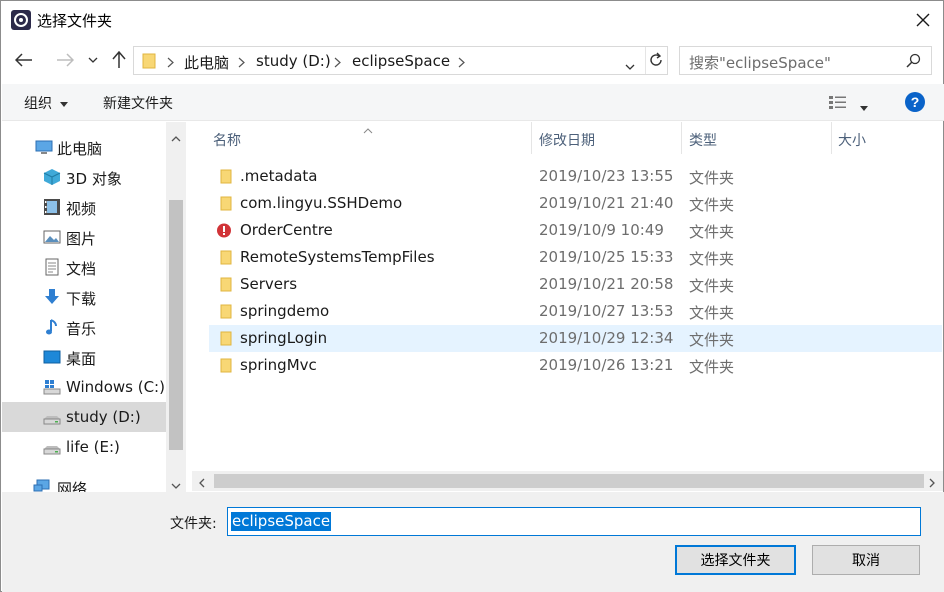 The height and width of the screenshot is (592, 944). What do you see at coordinates (176, 138) in the screenshot?
I see `scroll-up-chevron-icon` at bounding box center [176, 138].